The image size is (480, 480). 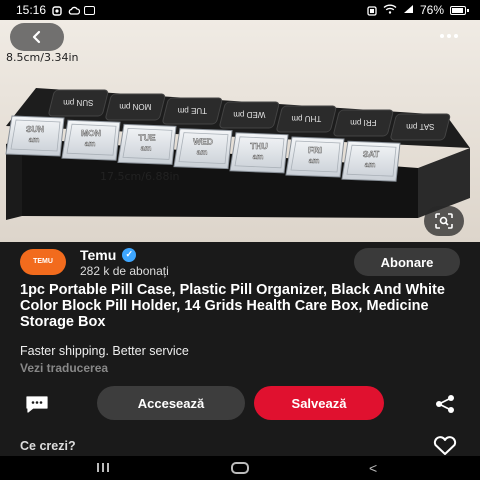 I want to click on dimension-height-label: 8.5cm/3.34in, so click(x=42, y=57).